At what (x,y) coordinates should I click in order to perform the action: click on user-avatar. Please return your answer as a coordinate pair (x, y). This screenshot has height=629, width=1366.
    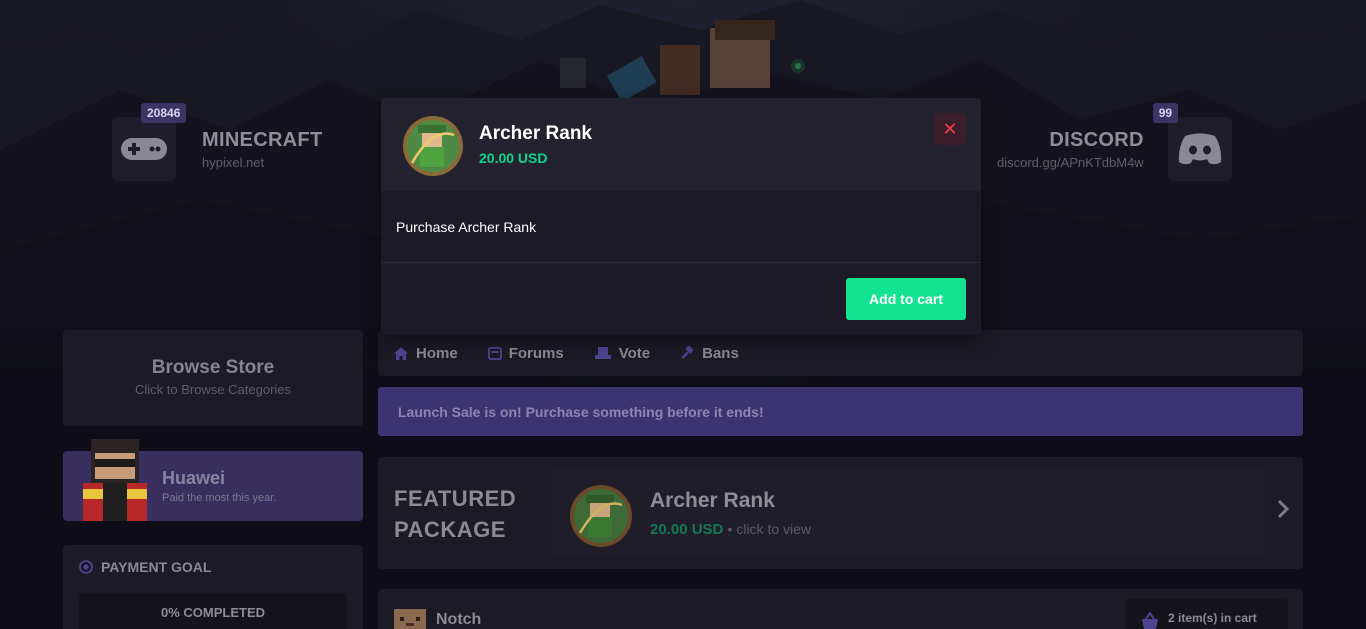
    Looking at the image, I should click on (410, 619).